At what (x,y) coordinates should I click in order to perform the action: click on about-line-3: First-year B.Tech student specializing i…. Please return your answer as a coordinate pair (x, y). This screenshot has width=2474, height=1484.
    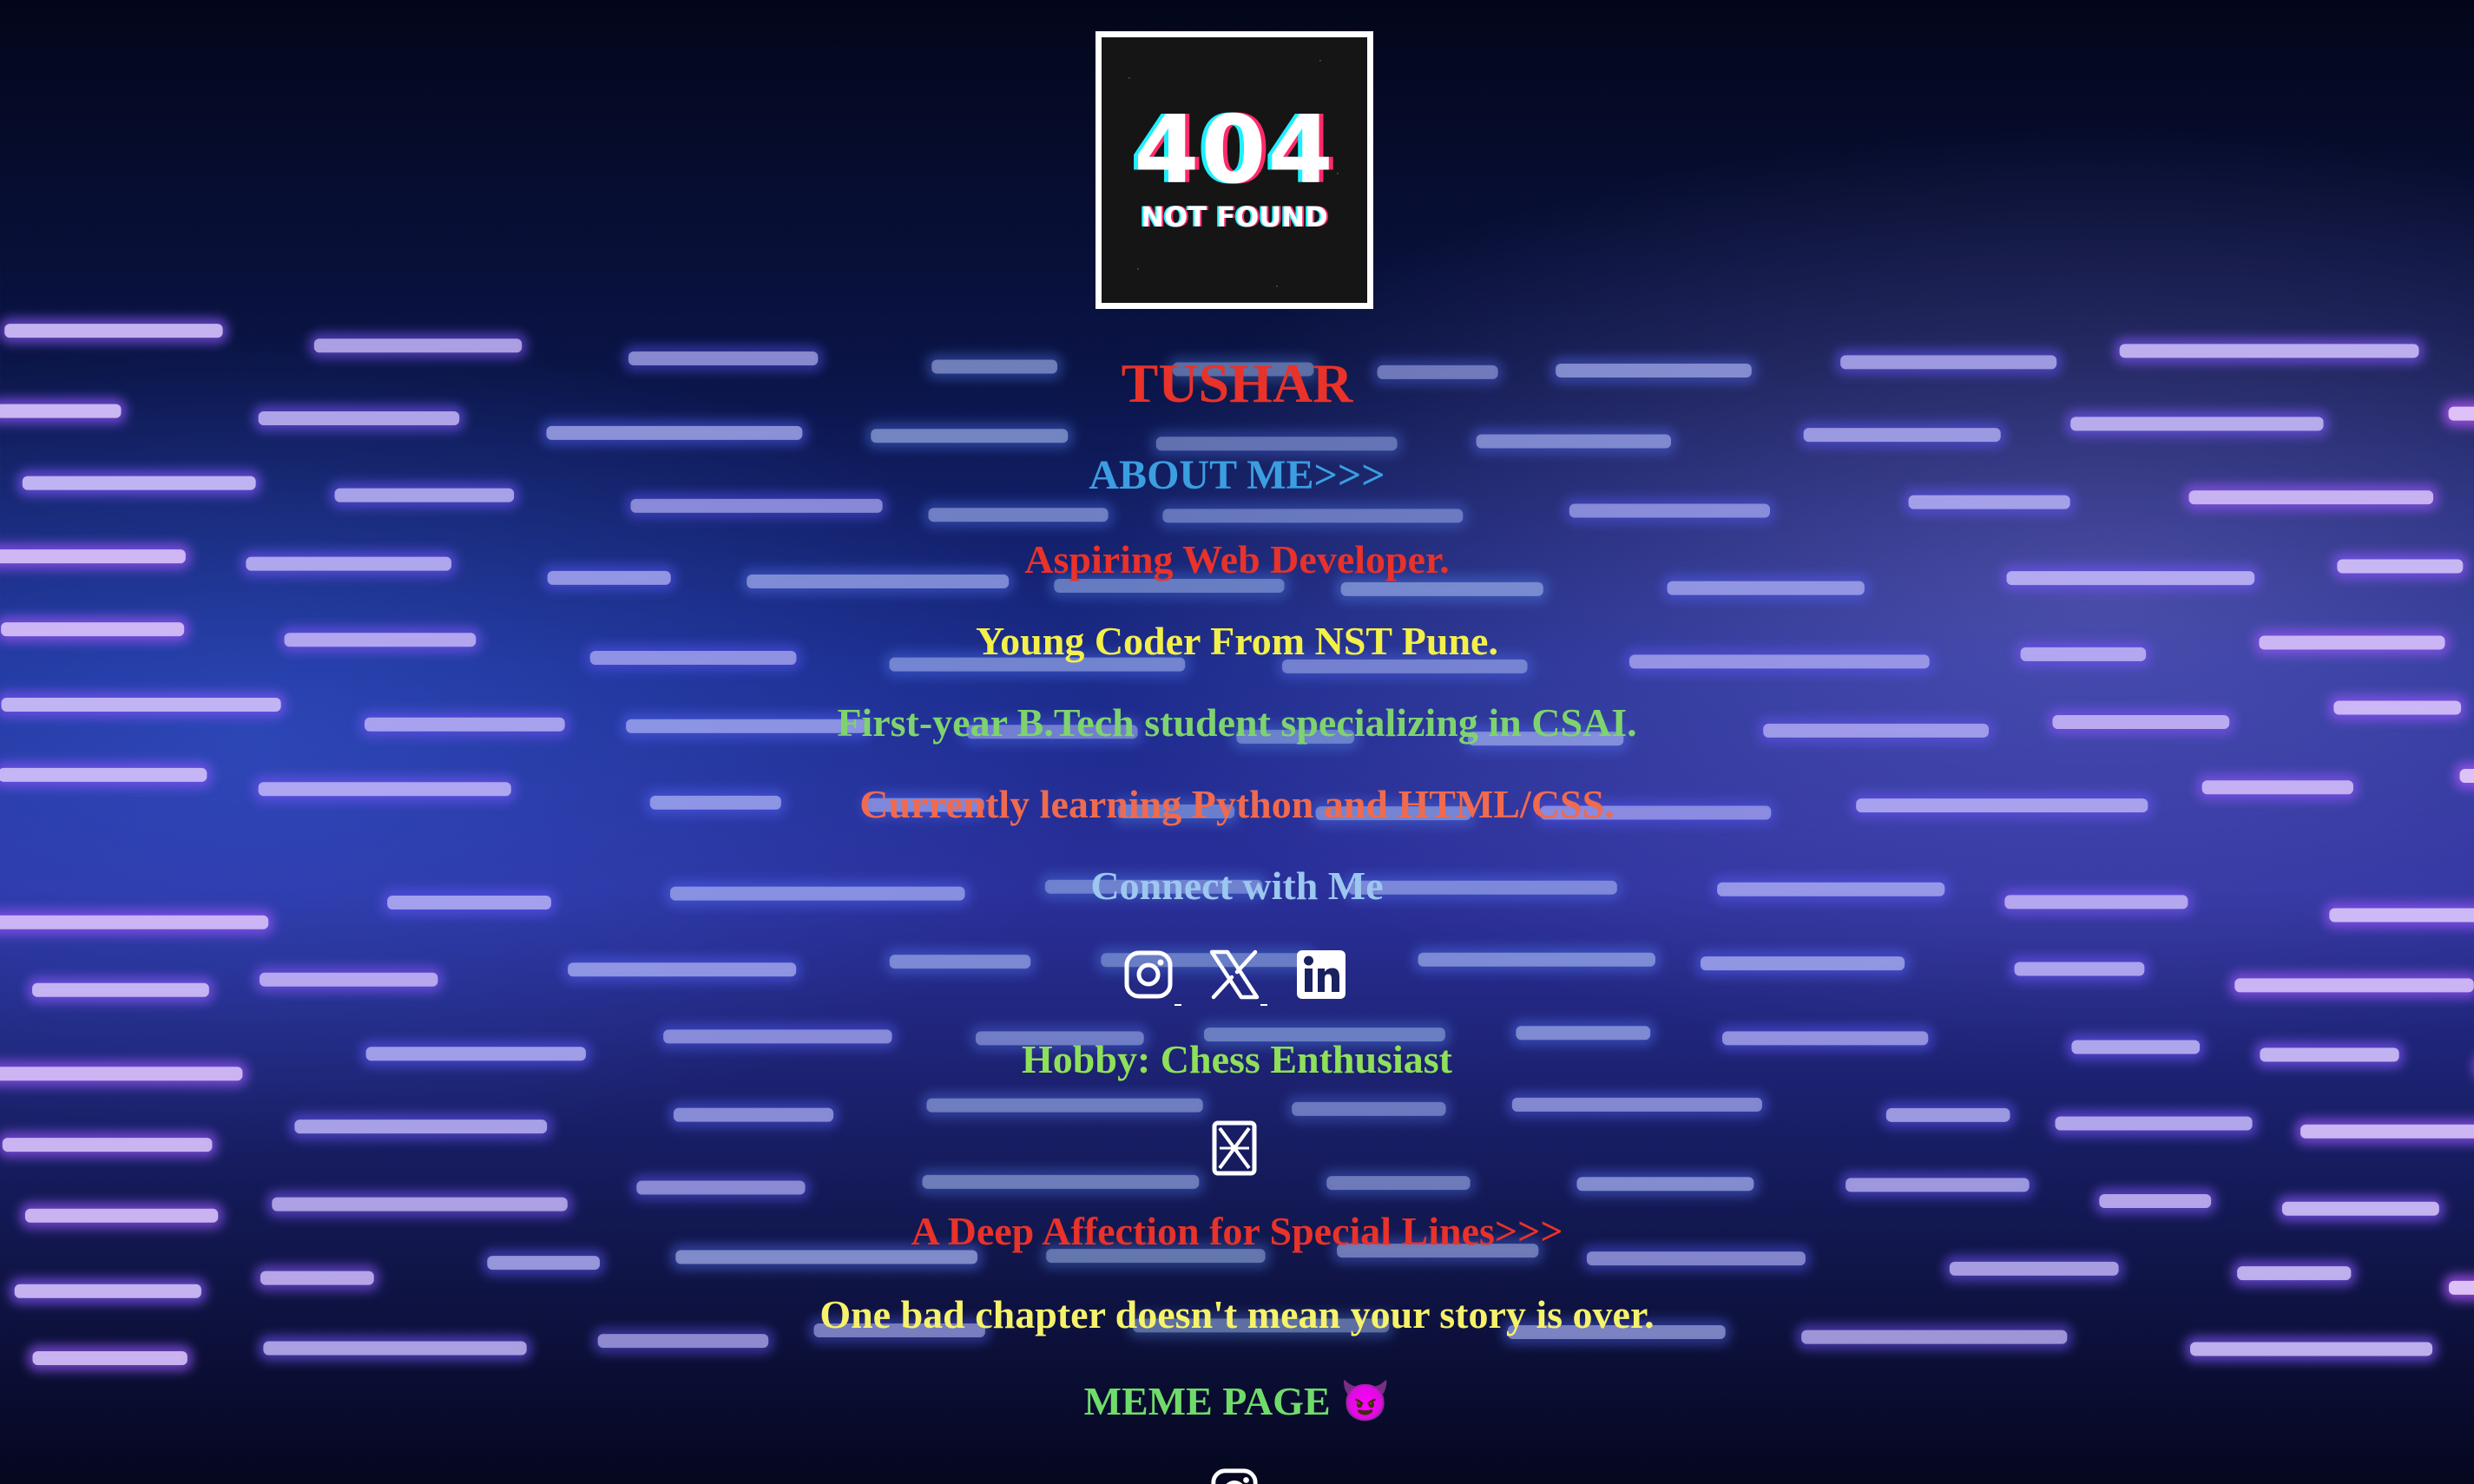
    Looking at the image, I should click on (1237, 722).